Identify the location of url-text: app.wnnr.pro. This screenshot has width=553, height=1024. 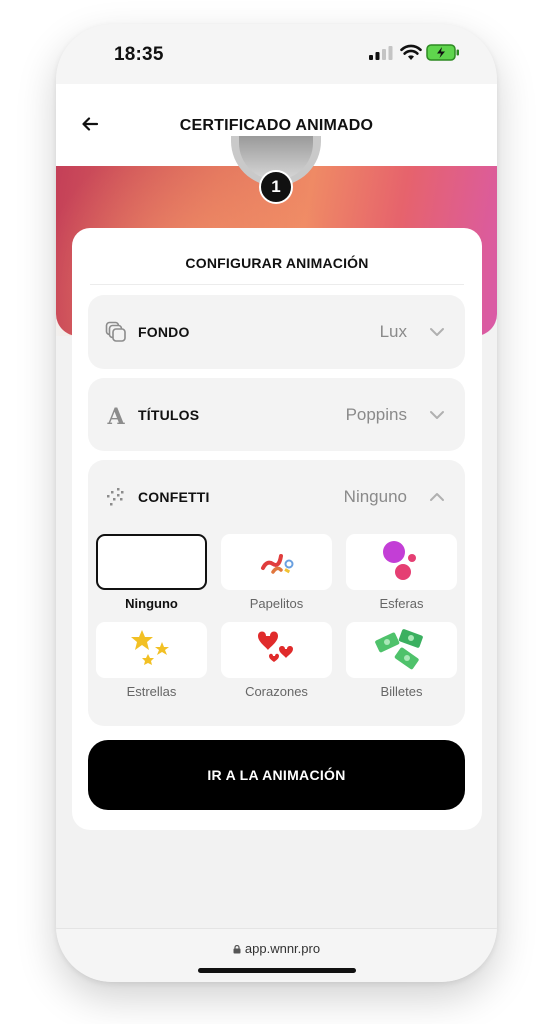
(282, 948).